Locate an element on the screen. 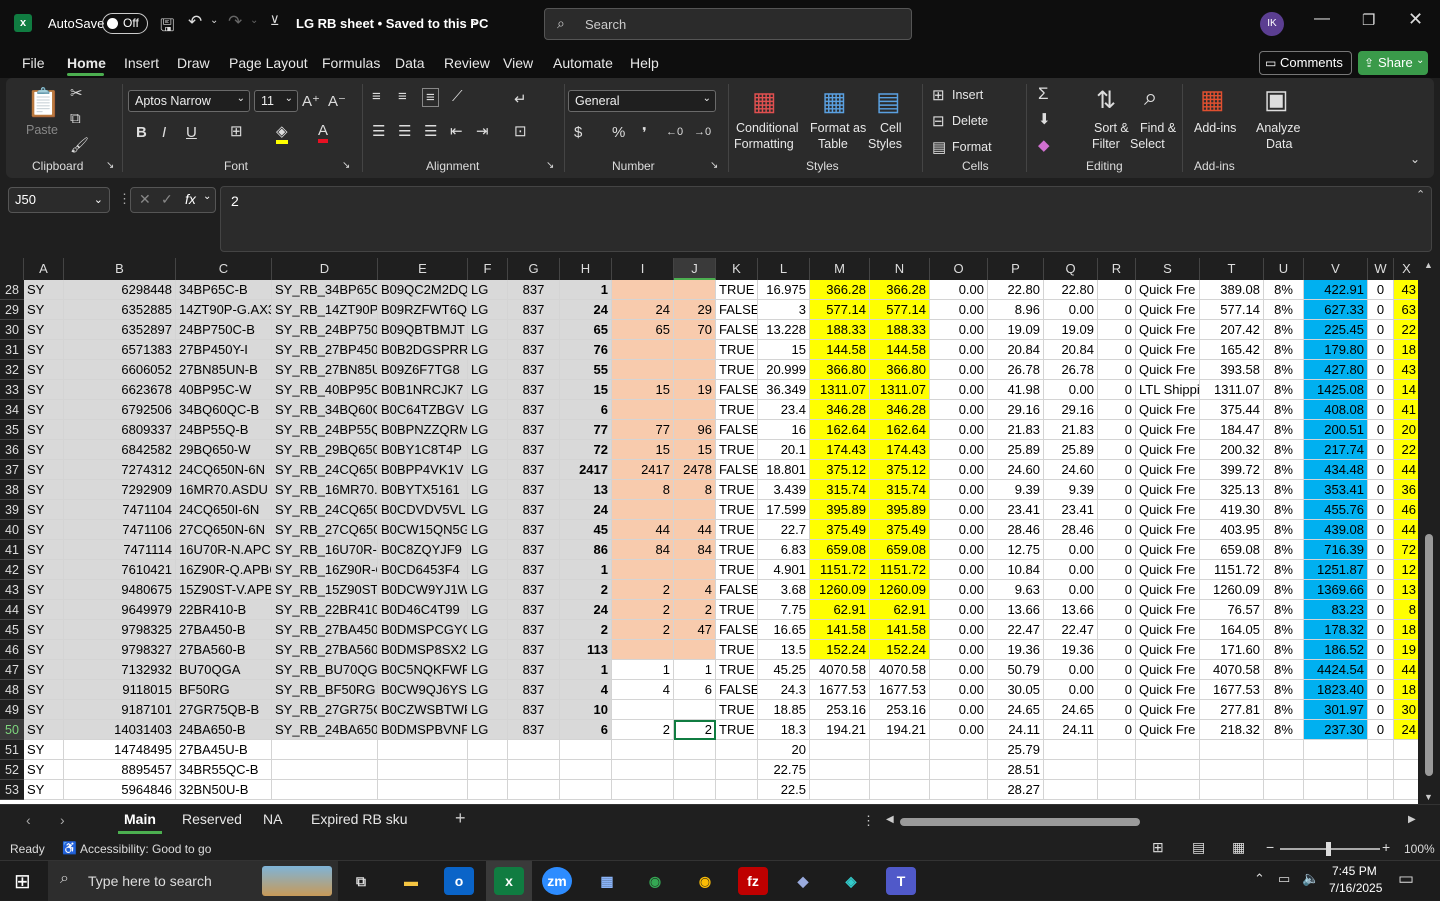  teams-icon: T is located at coordinates (901, 881).